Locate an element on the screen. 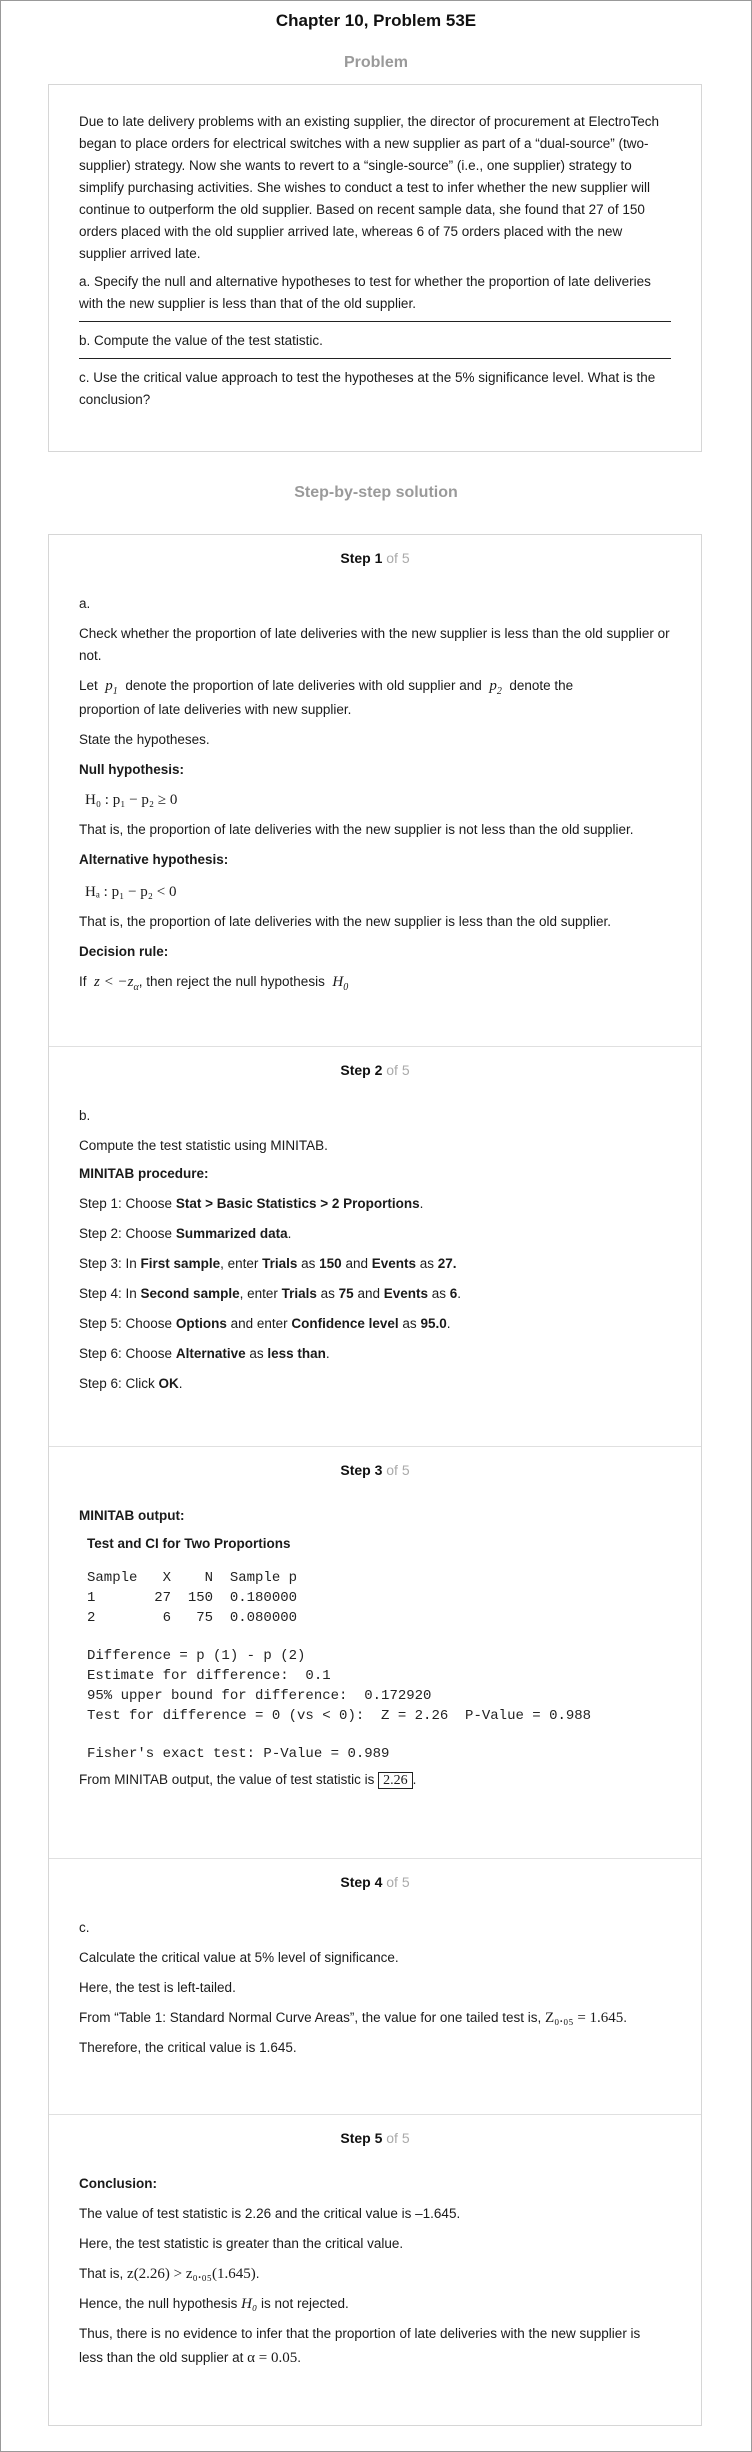 The height and width of the screenshot is (2452, 752). alpha-line: less than the old supplier at α = 0.05. is located at coordinates (190, 2358).